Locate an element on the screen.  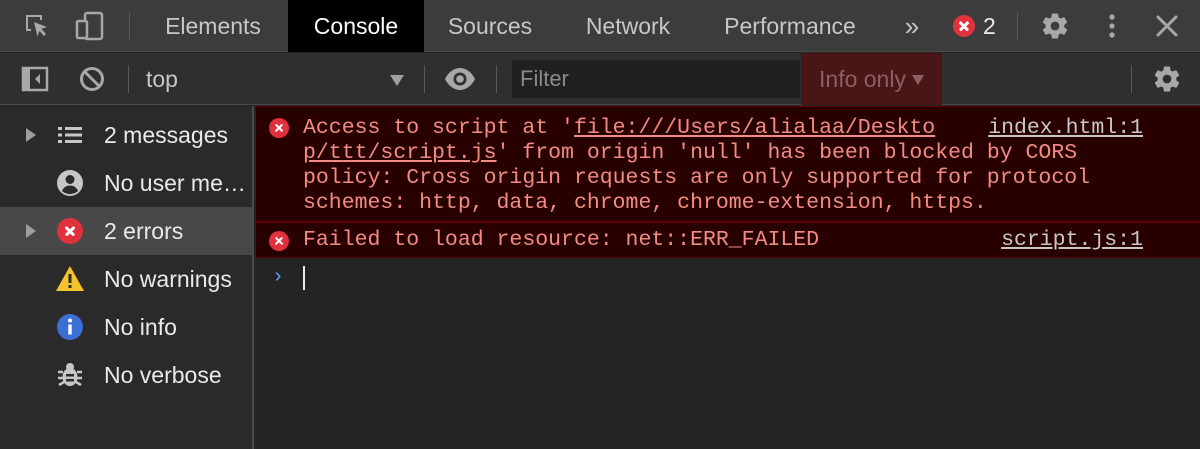
settings-gear-icon is located at coordinates (1055, 26).